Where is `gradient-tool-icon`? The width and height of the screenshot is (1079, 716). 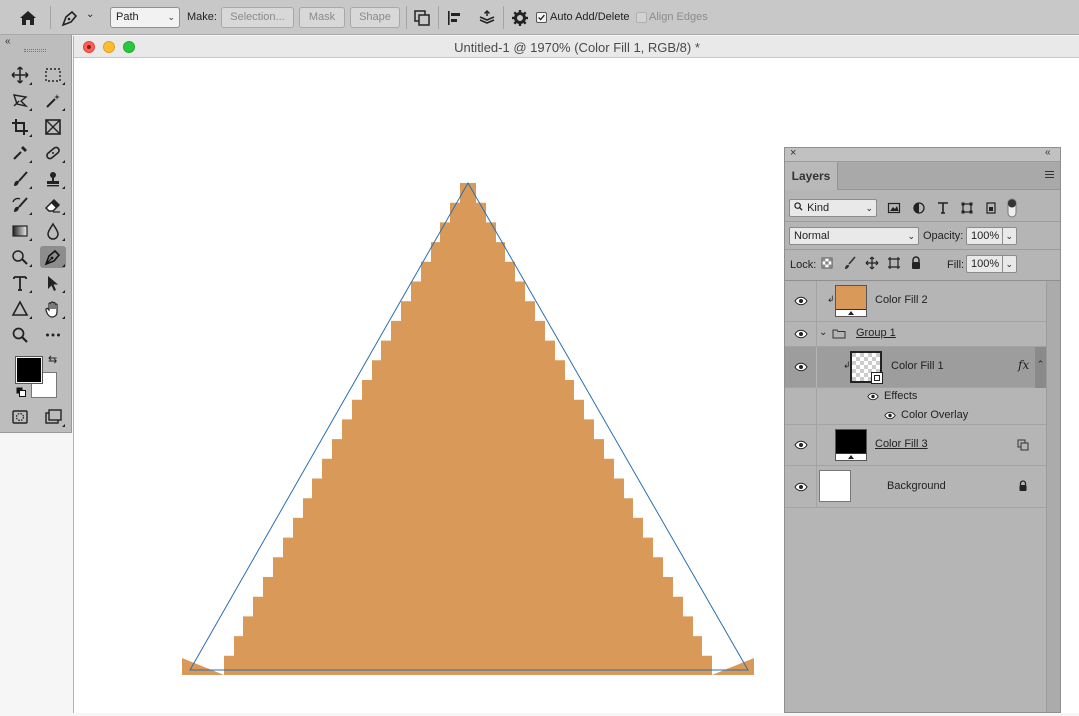
gradient-tool-icon is located at coordinates (20, 231).